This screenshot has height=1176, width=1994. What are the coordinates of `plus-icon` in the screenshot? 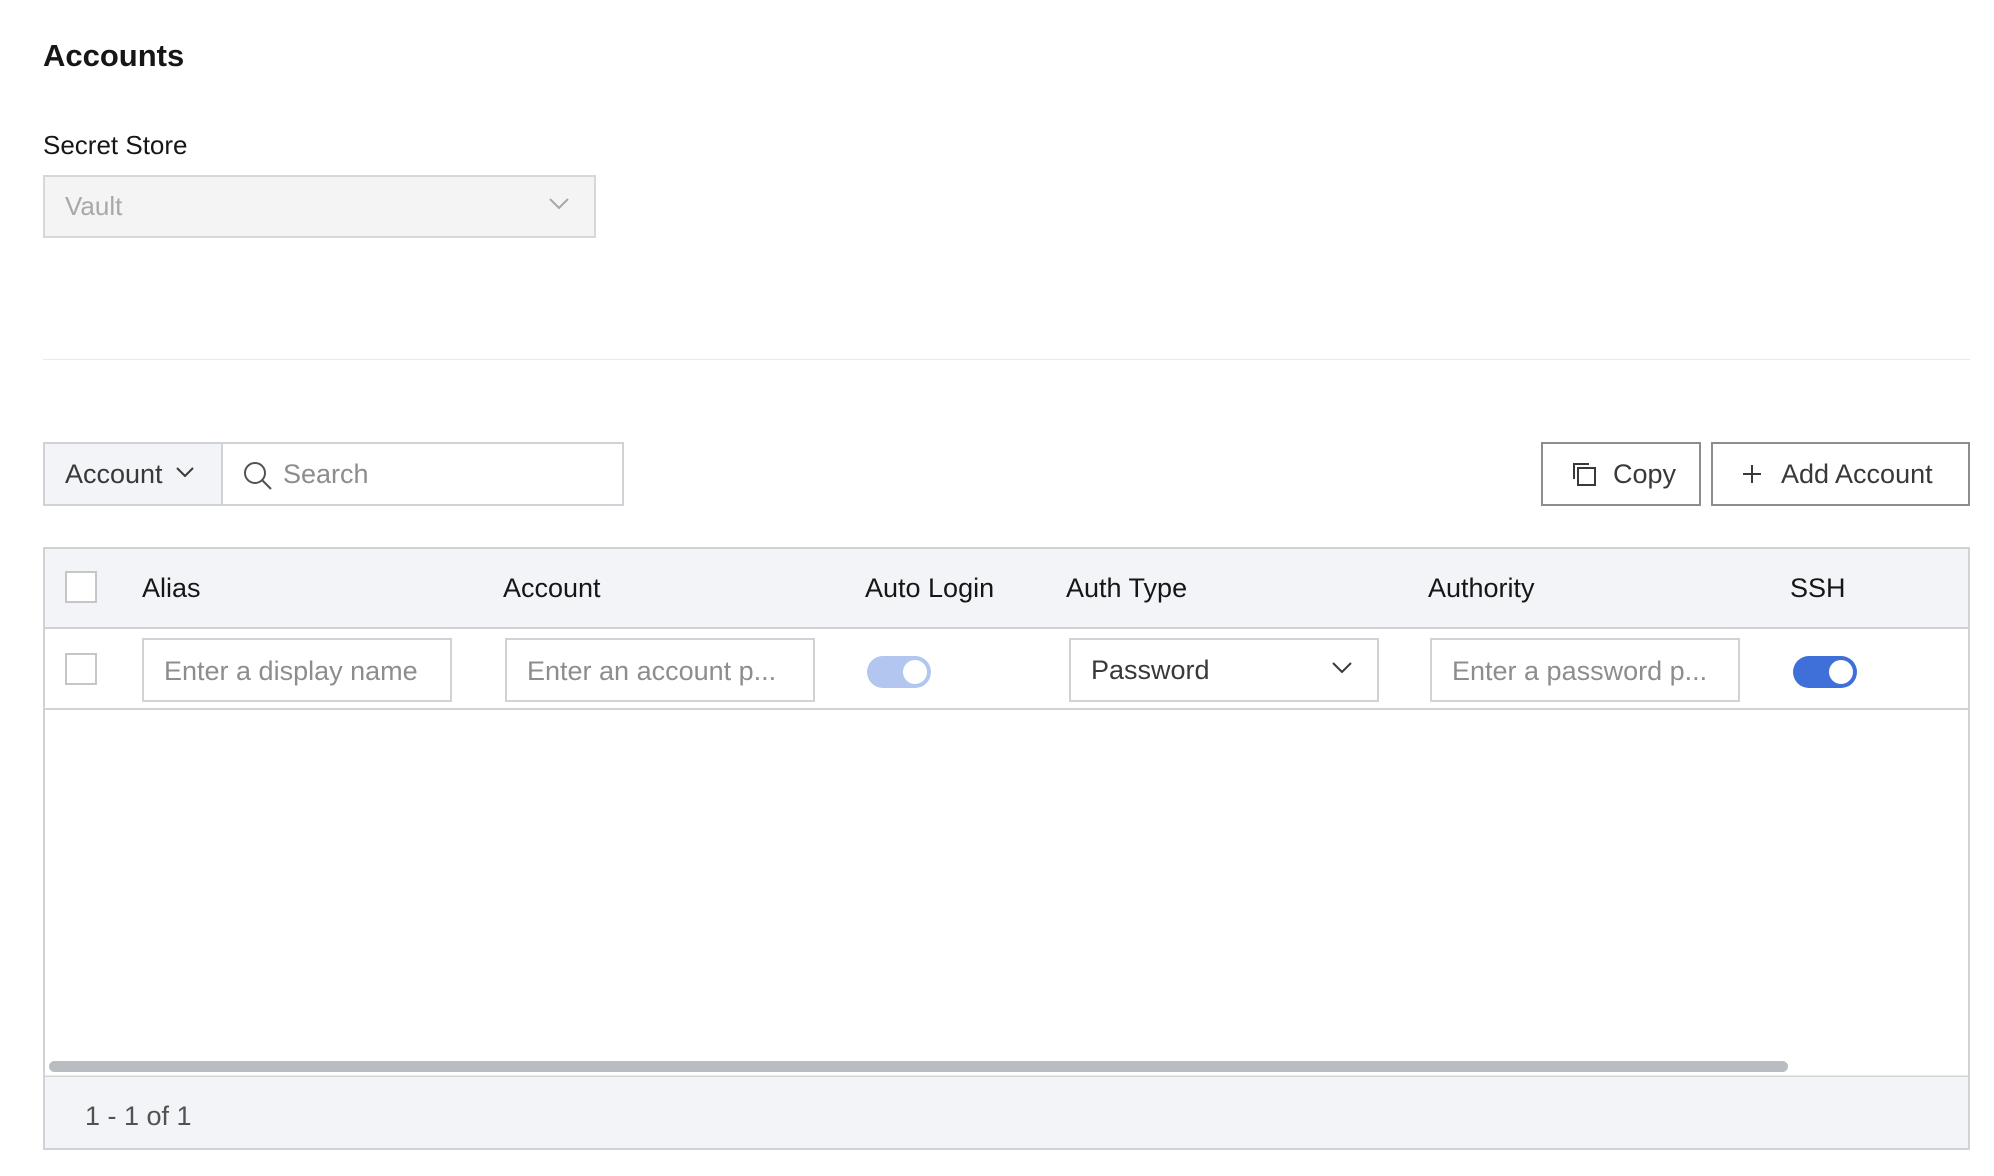 It's located at (1752, 474).